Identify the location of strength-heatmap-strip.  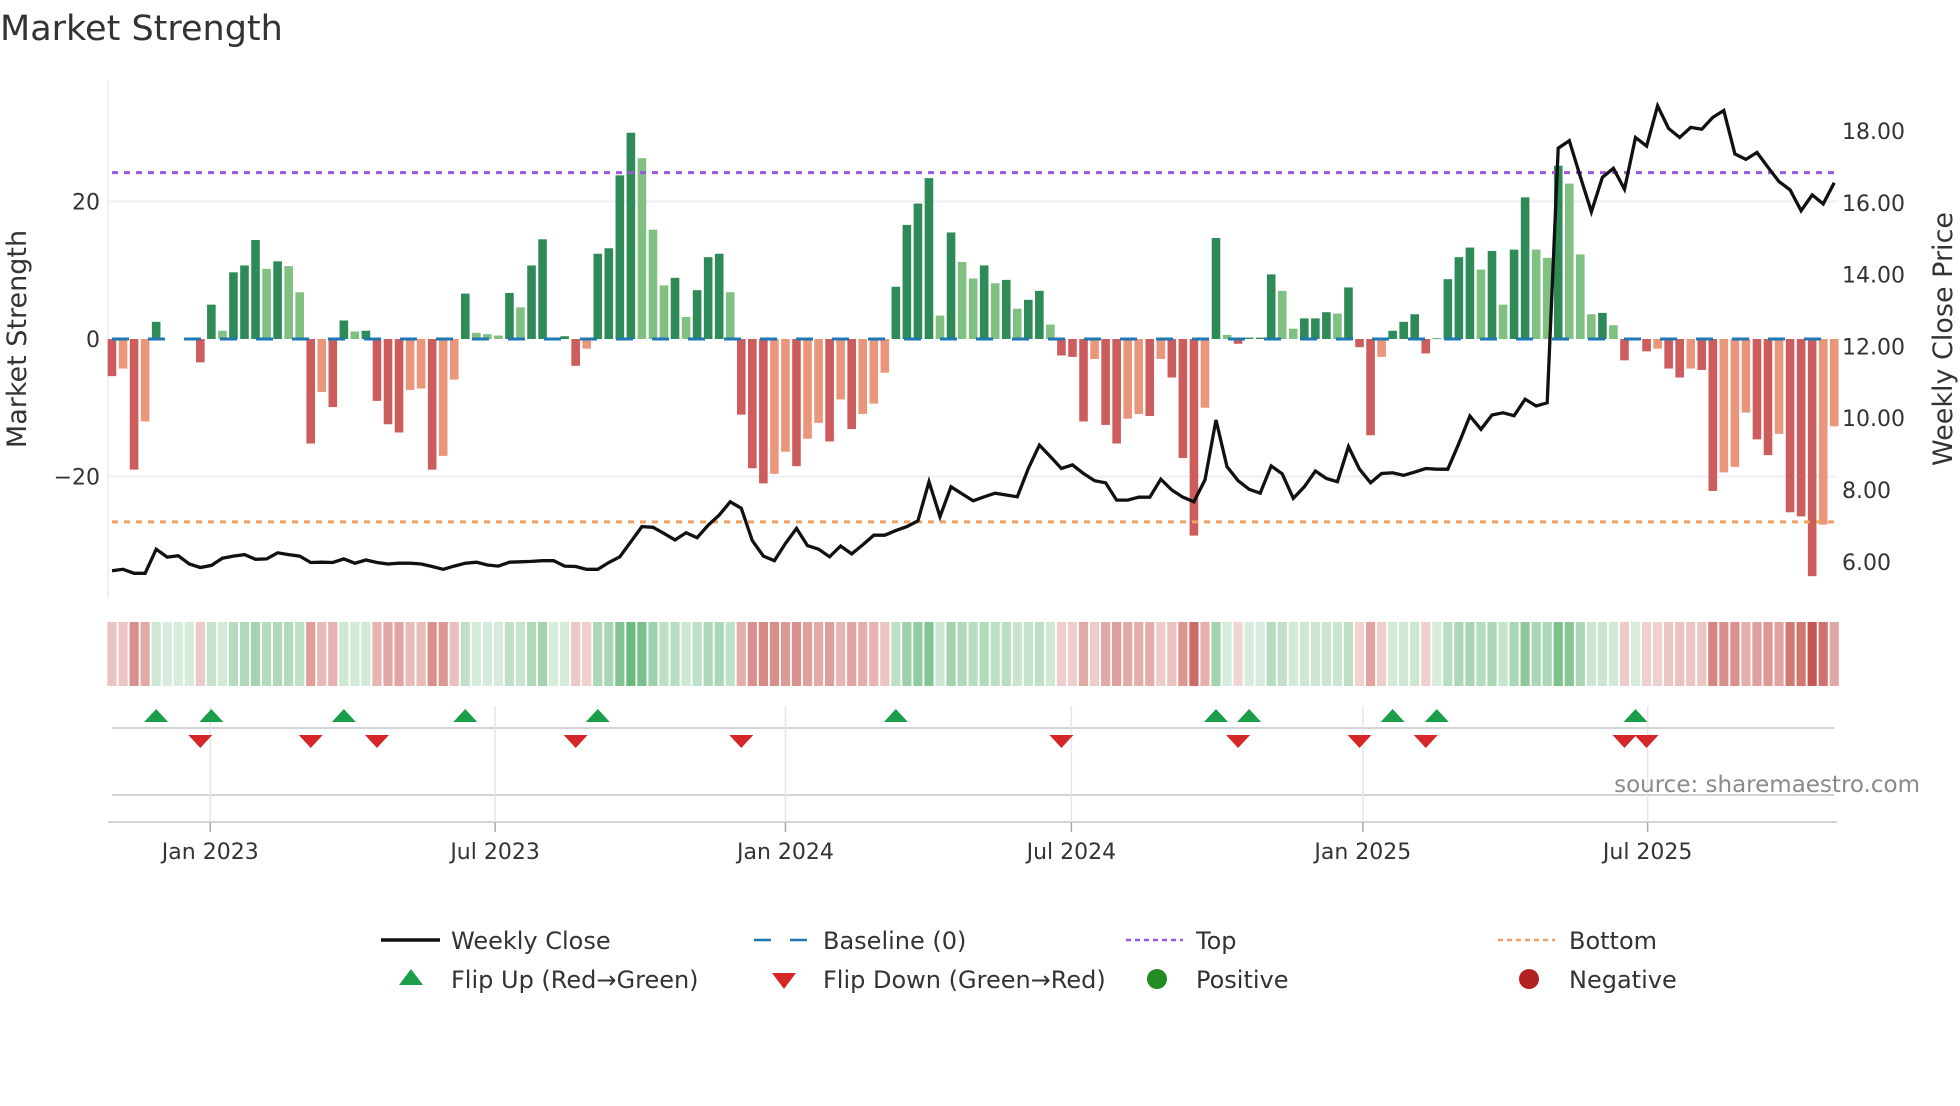
(973, 654).